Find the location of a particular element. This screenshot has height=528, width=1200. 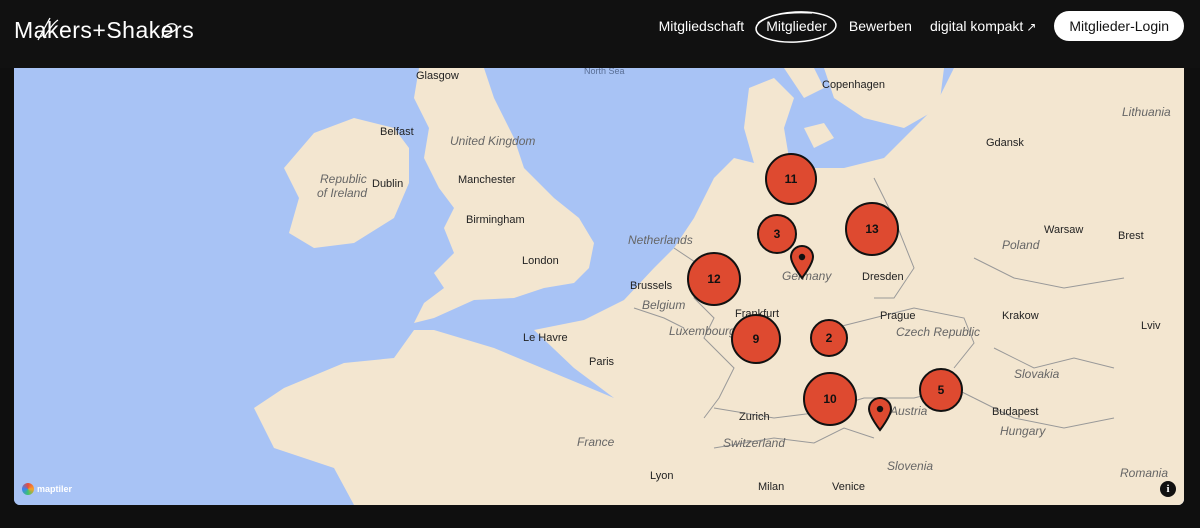

label-lviv: Lviv is located at coordinates (1151, 326).